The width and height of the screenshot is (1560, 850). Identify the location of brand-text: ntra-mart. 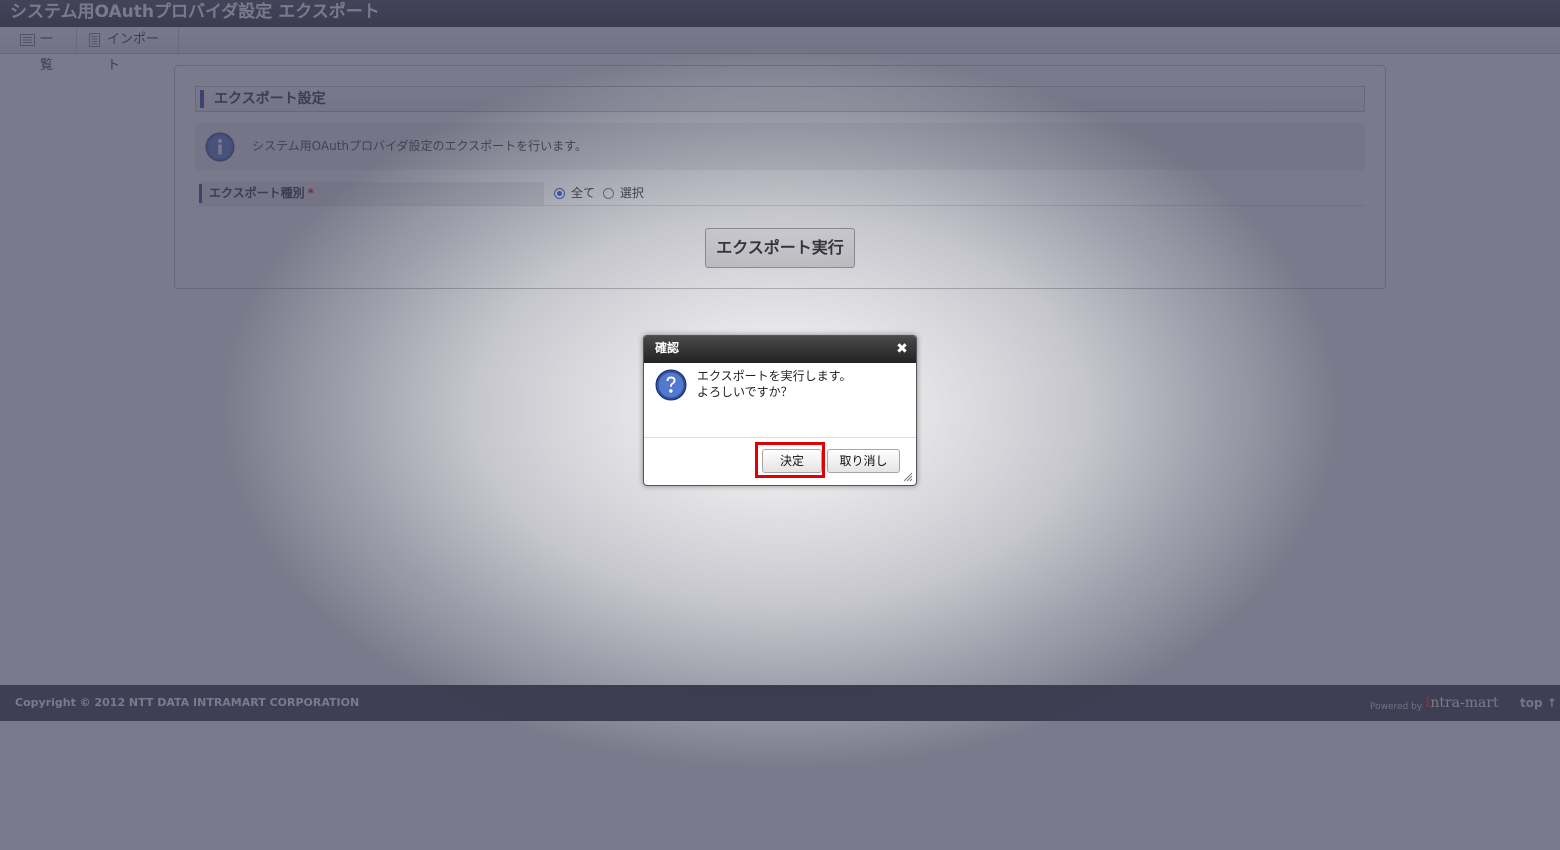
(1464, 703).